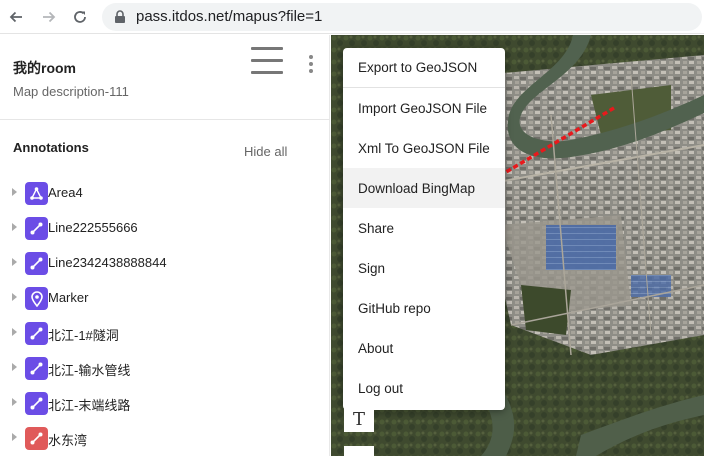  Describe the element at coordinates (36, 193) in the screenshot. I see `area-icon` at that location.